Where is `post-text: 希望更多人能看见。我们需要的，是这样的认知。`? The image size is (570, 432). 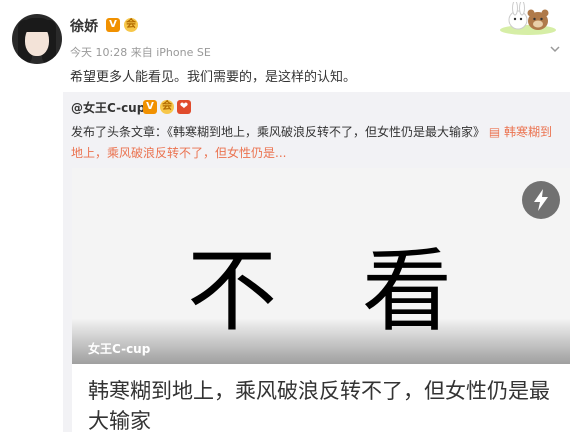
post-text: 希望更多人能看见。我们需要的，是这样的认知。 is located at coordinates (213, 77).